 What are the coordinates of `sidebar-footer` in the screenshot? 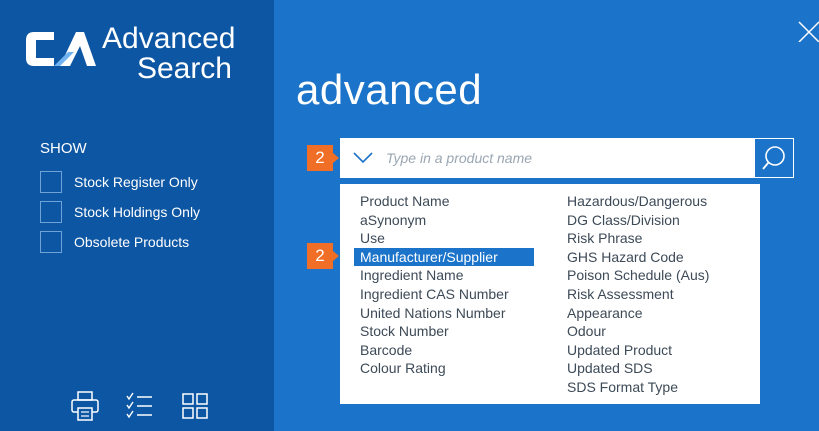 It's located at (137, 405).